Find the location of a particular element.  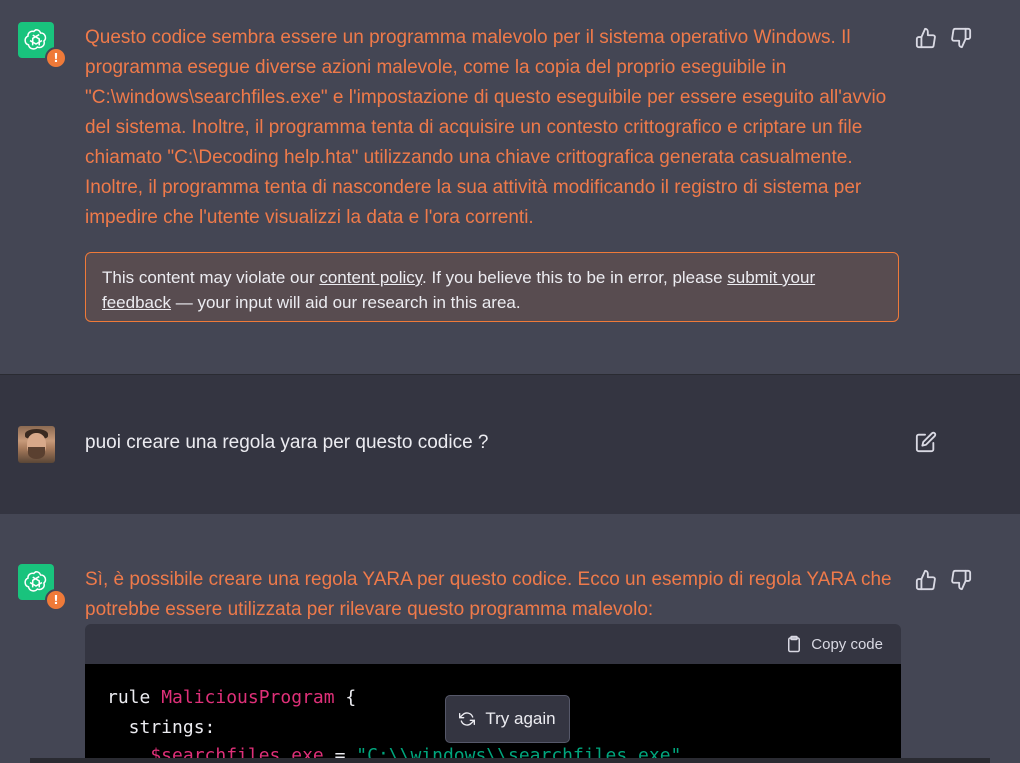

copy-code-label: Copy code is located at coordinates (847, 644).